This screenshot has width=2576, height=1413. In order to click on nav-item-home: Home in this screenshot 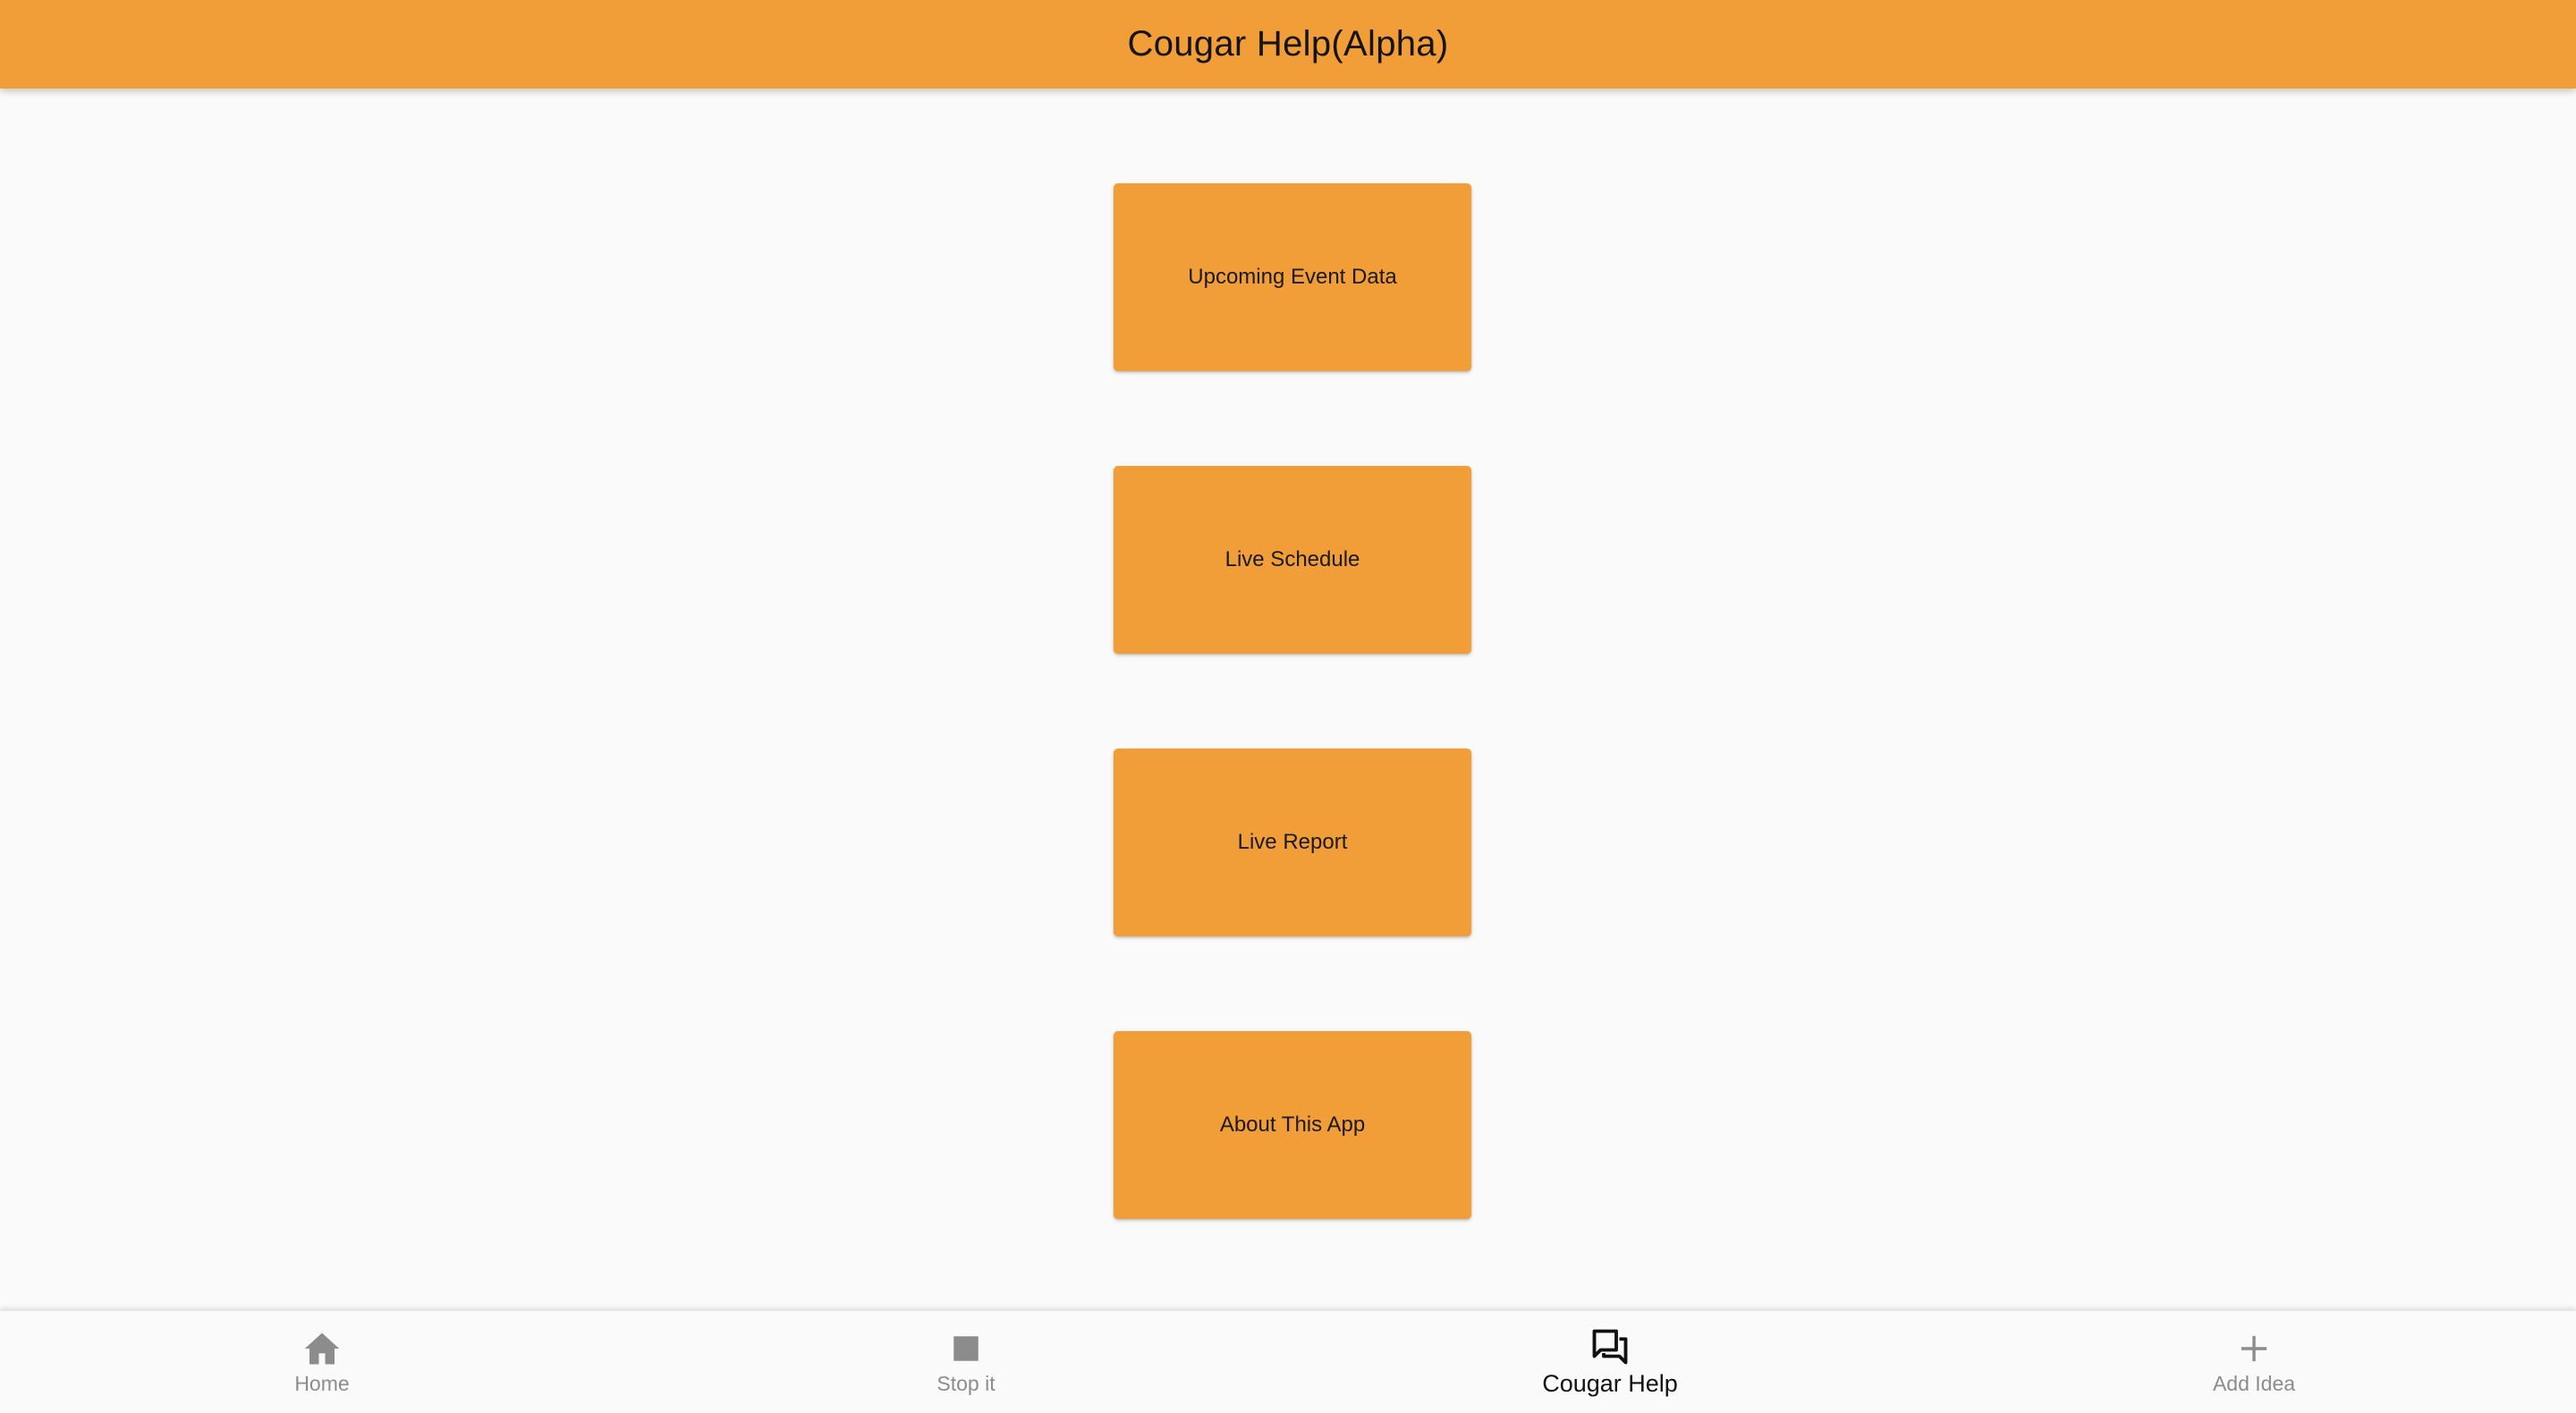, I will do `click(322, 1362)`.